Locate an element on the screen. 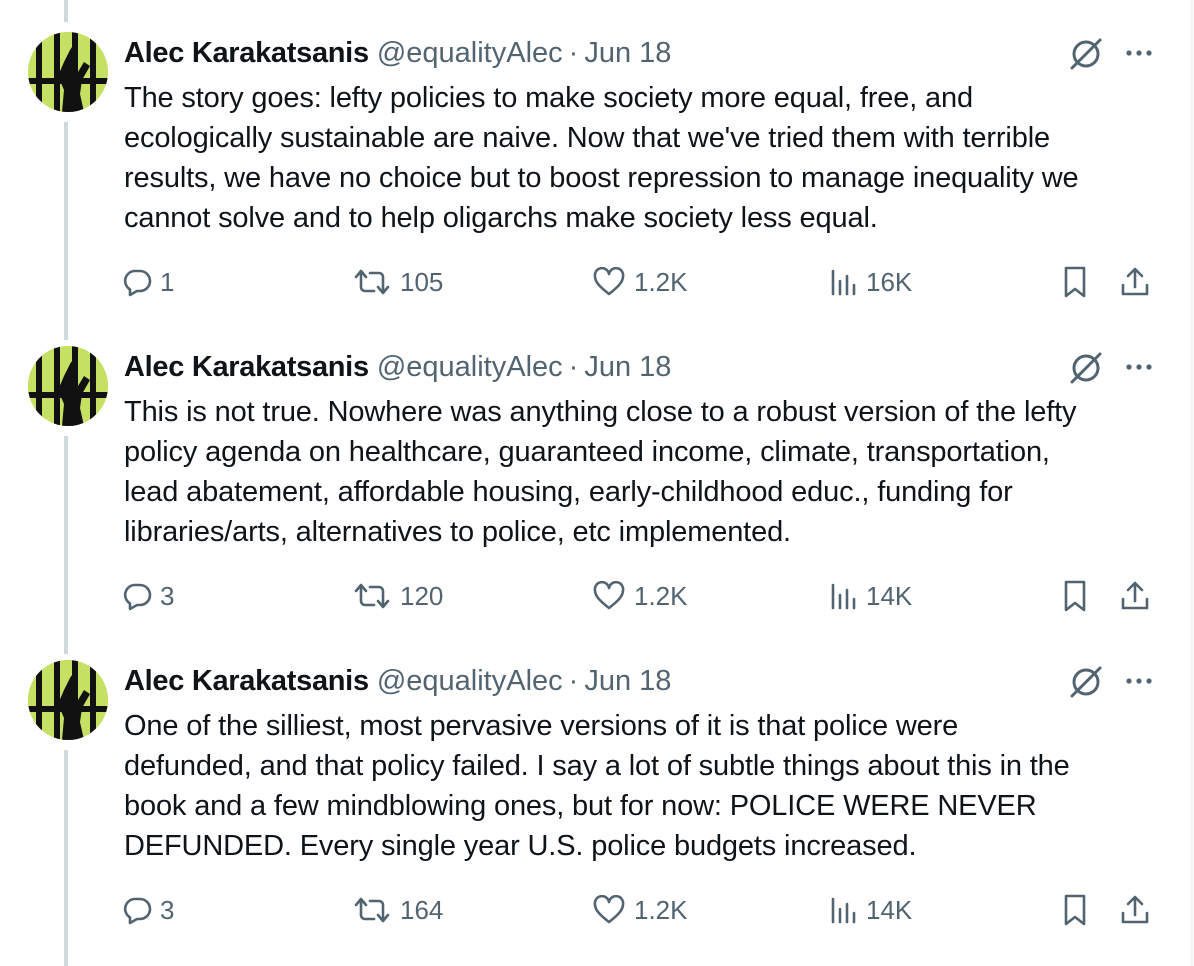 This screenshot has height=966, width=1194. repost-button: 105 is located at coordinates (397, 282).